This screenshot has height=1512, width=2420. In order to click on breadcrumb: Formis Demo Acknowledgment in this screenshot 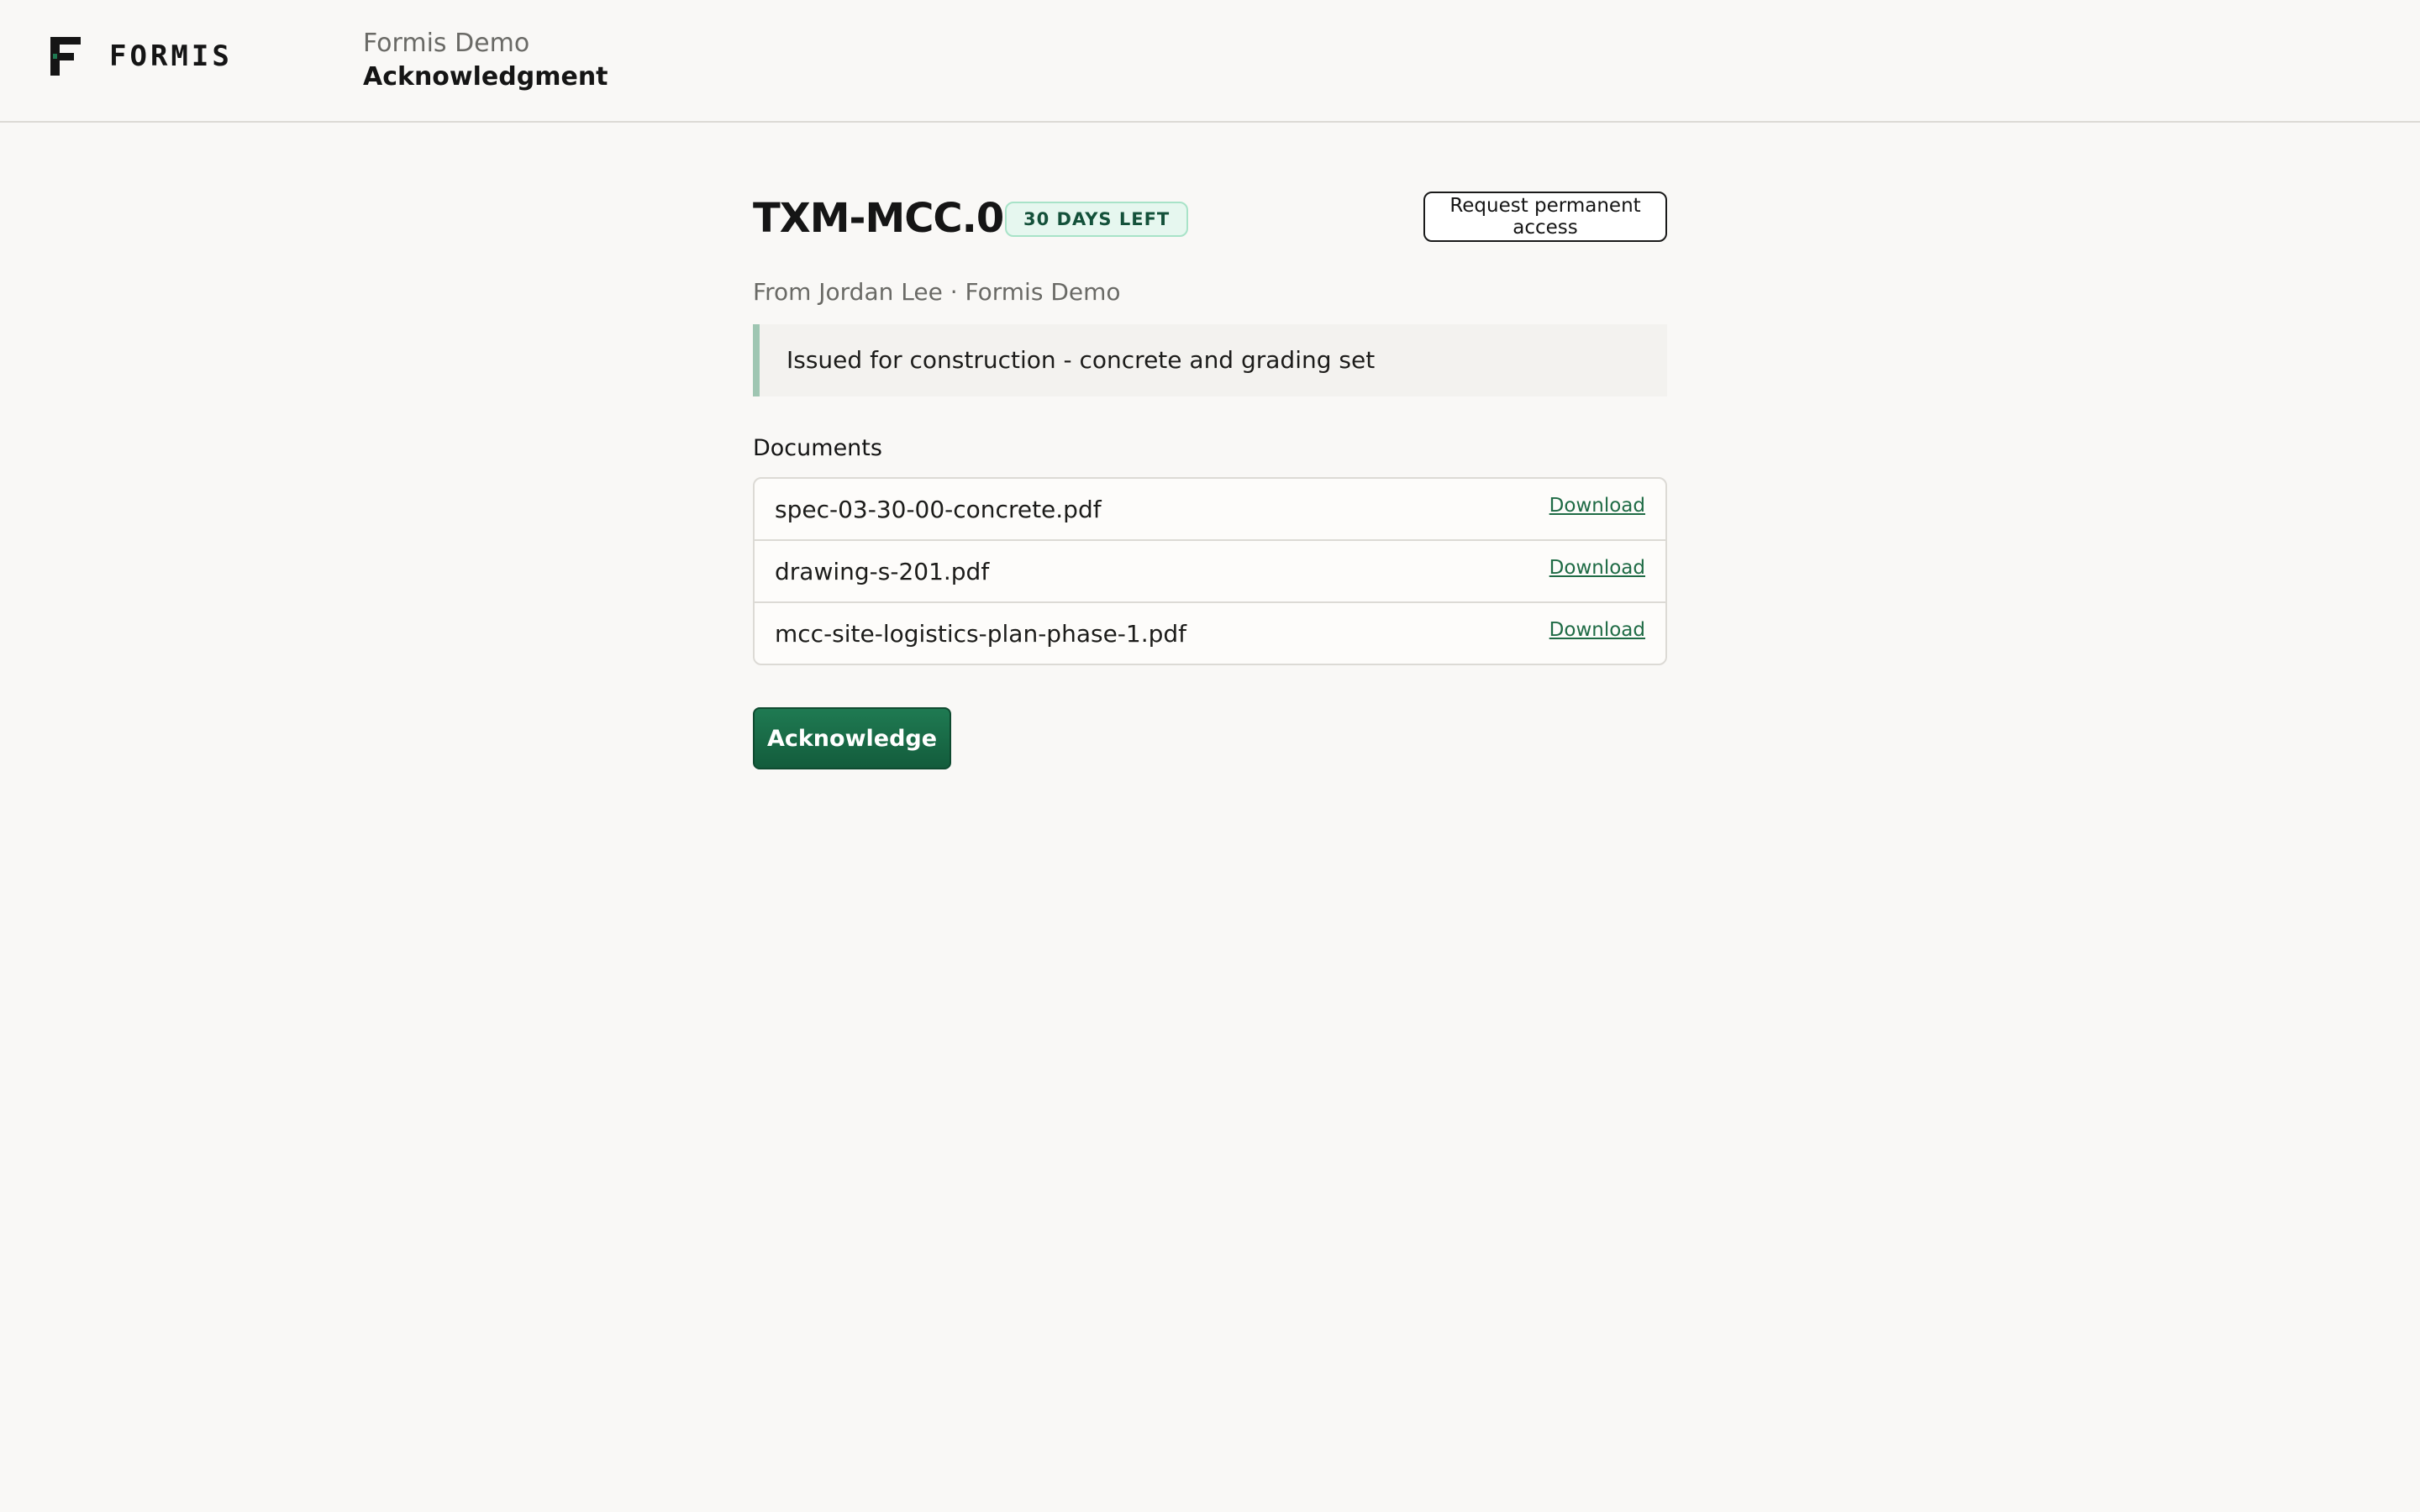, I will do `click(485, 60)`.